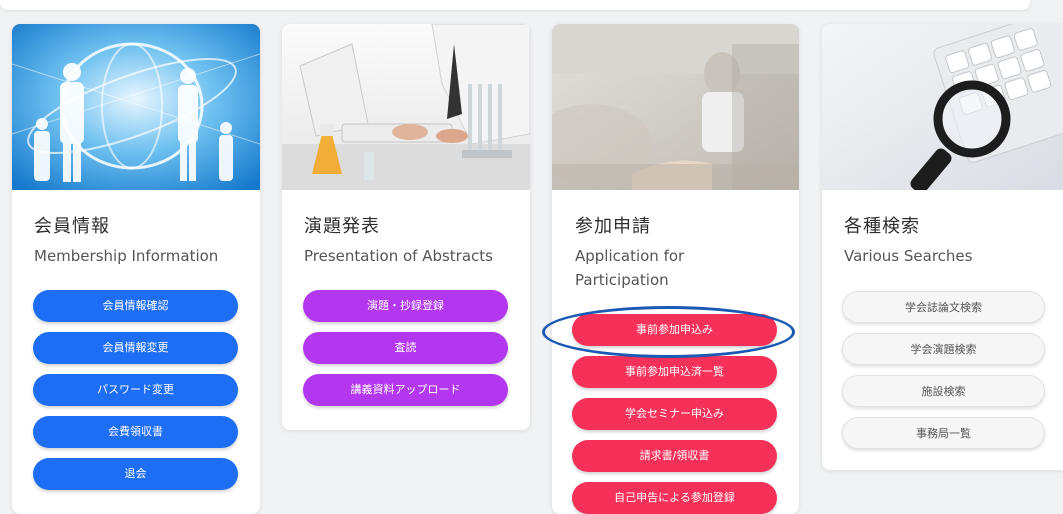 The height and width of the screenshot is (514, 1063). Describe the element at coordinates (613, 226) in the screenshot. I see `card-title: 参加申請` at that location.